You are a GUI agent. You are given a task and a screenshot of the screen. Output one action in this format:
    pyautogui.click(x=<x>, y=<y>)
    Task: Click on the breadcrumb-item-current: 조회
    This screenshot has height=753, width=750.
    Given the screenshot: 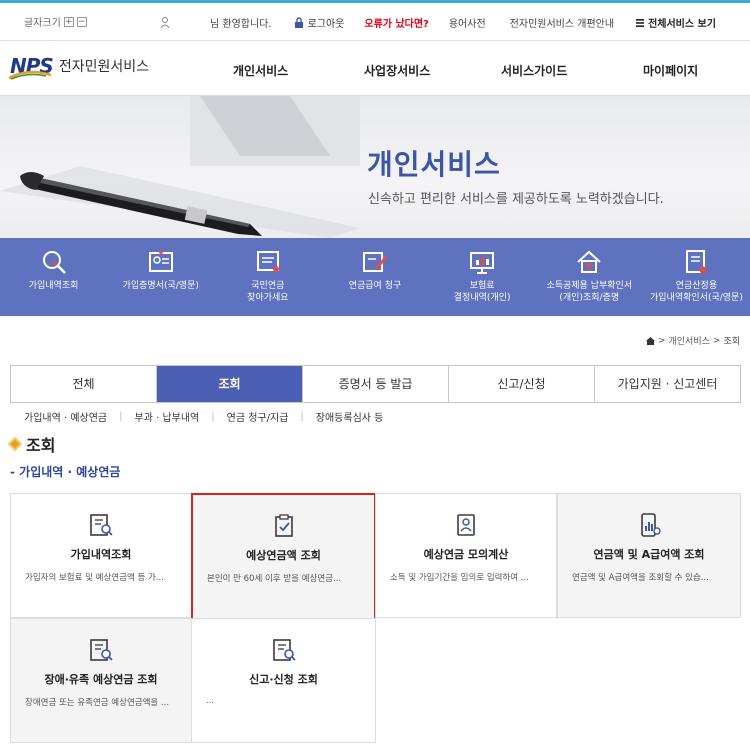 What is the action you would take?
    pyautogui.click(x=731, y=342)
    